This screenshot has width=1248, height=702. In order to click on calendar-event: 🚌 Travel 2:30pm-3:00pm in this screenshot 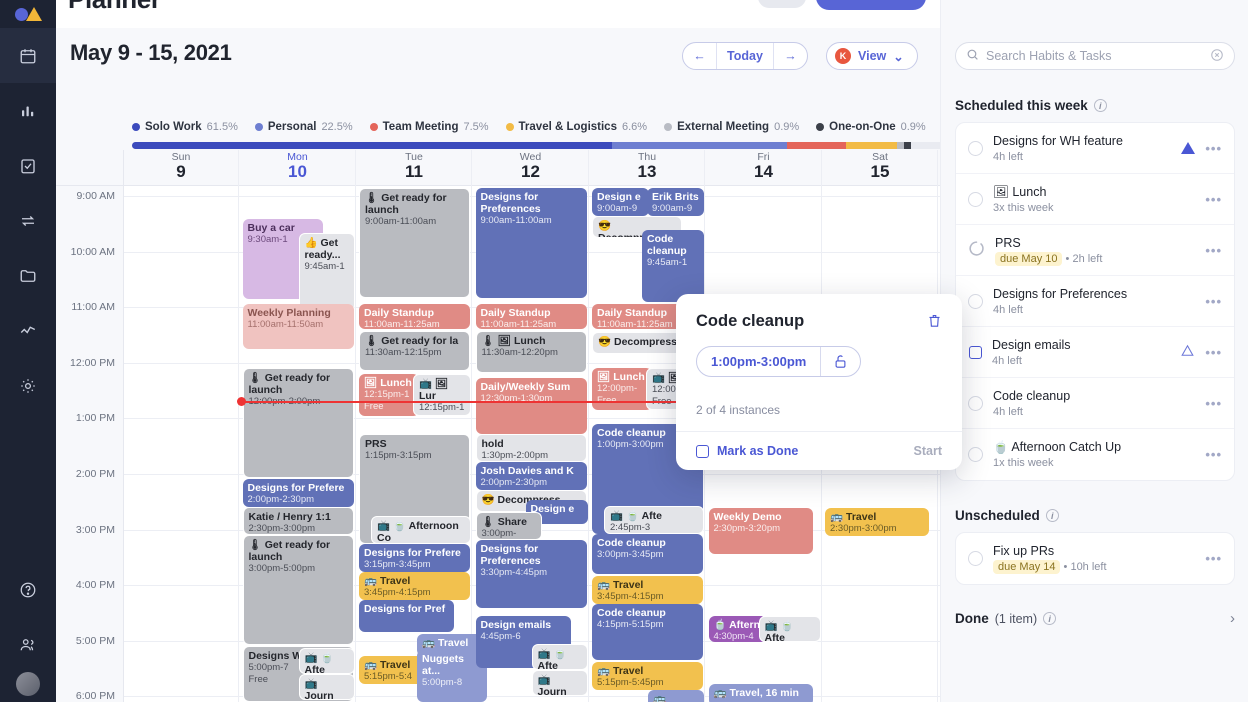, I will do `click(877, 522)`.